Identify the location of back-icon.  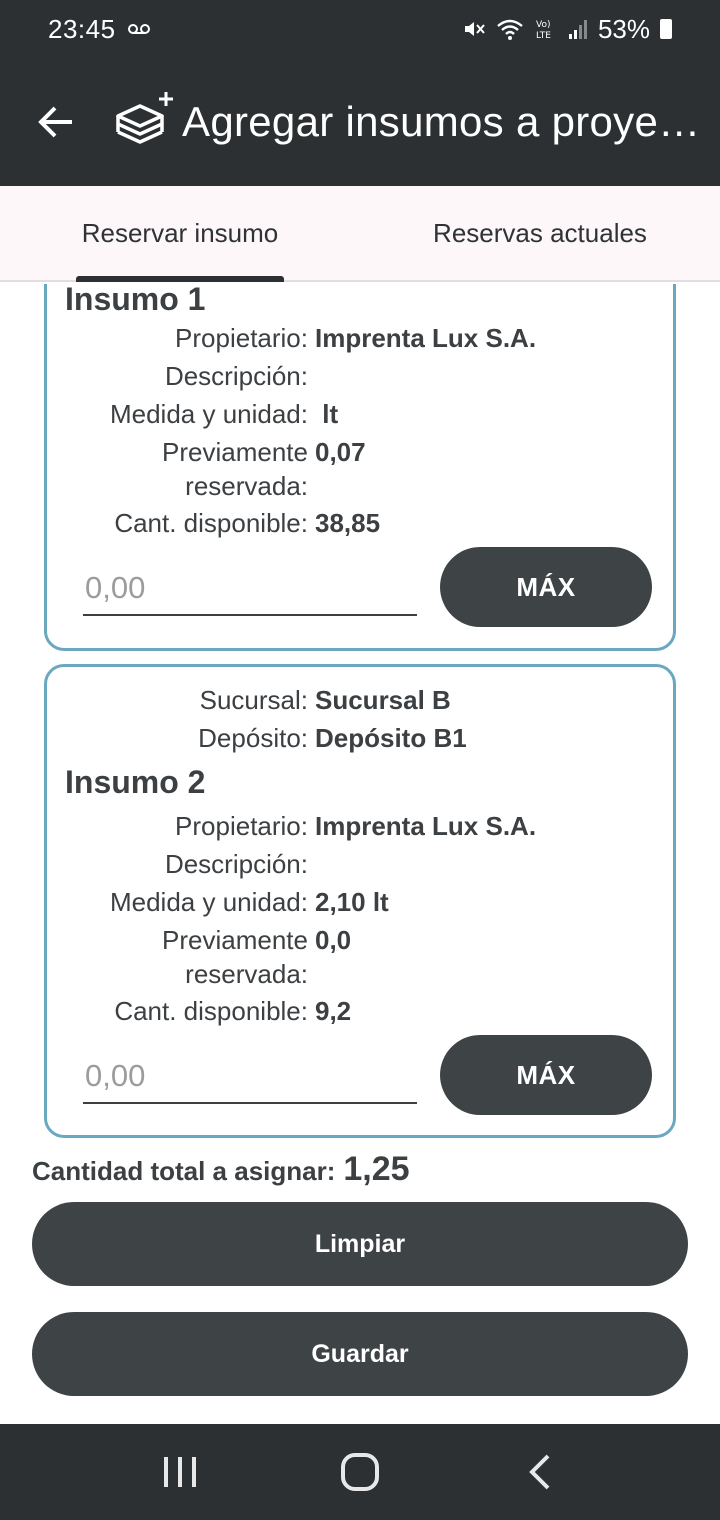
(539, 1472).